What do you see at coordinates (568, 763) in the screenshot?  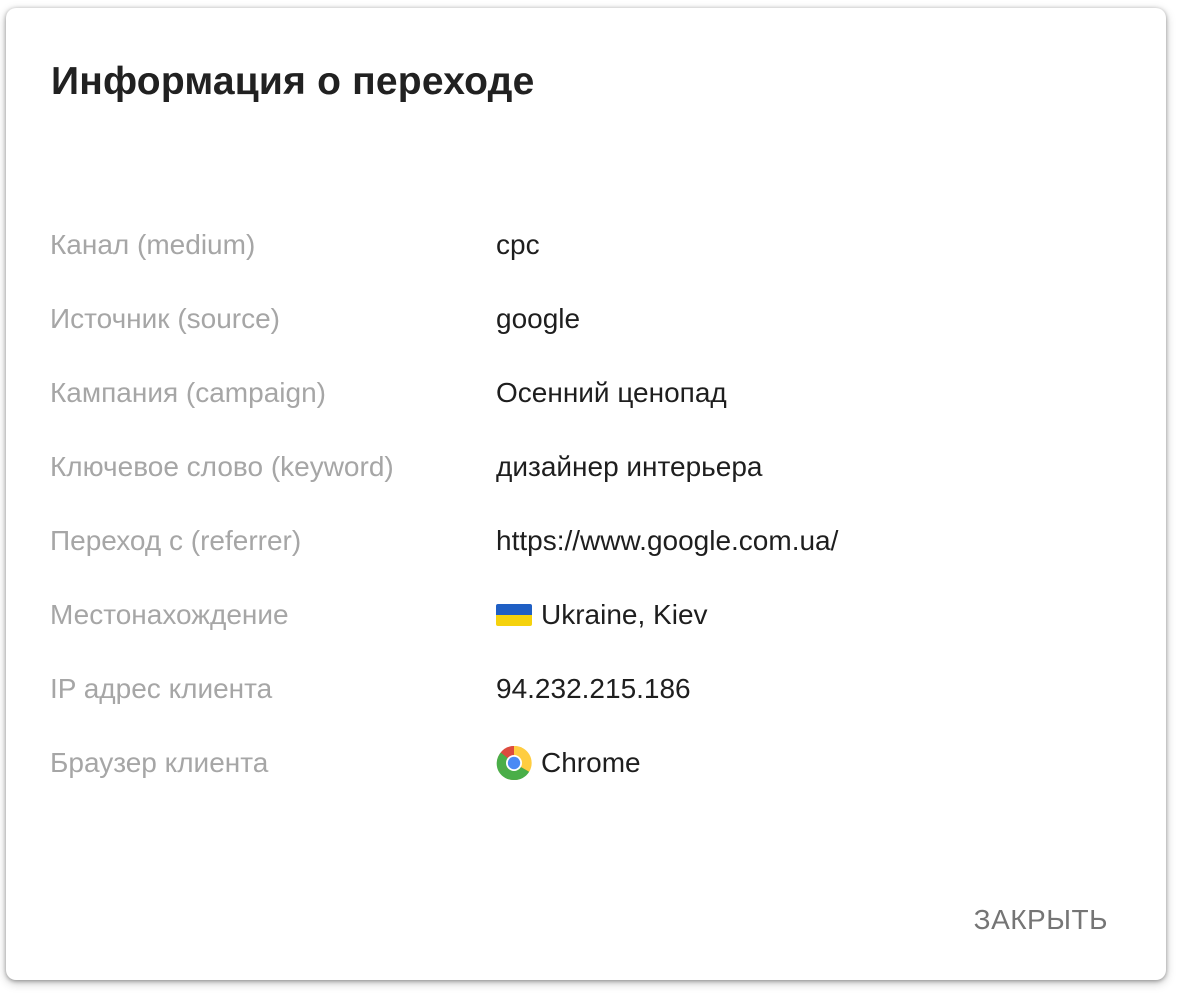 I see `info-value: Chrome` at bounding box center [568, 763].